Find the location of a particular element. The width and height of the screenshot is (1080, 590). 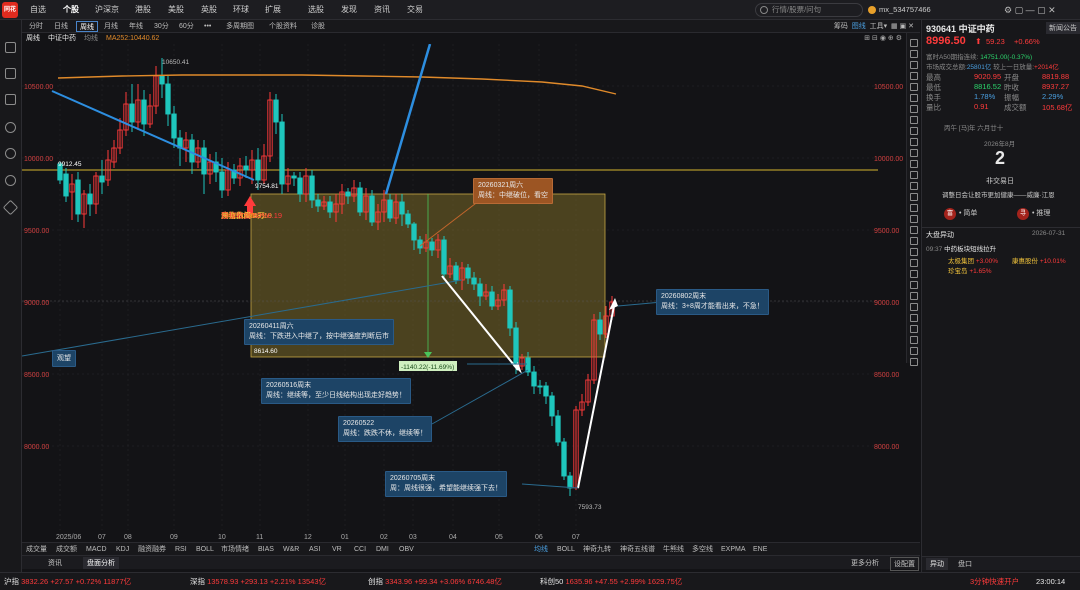

note-20260522: 20260522 周线：跌跌不休，继续等！ is located at coordinates (385, 429).